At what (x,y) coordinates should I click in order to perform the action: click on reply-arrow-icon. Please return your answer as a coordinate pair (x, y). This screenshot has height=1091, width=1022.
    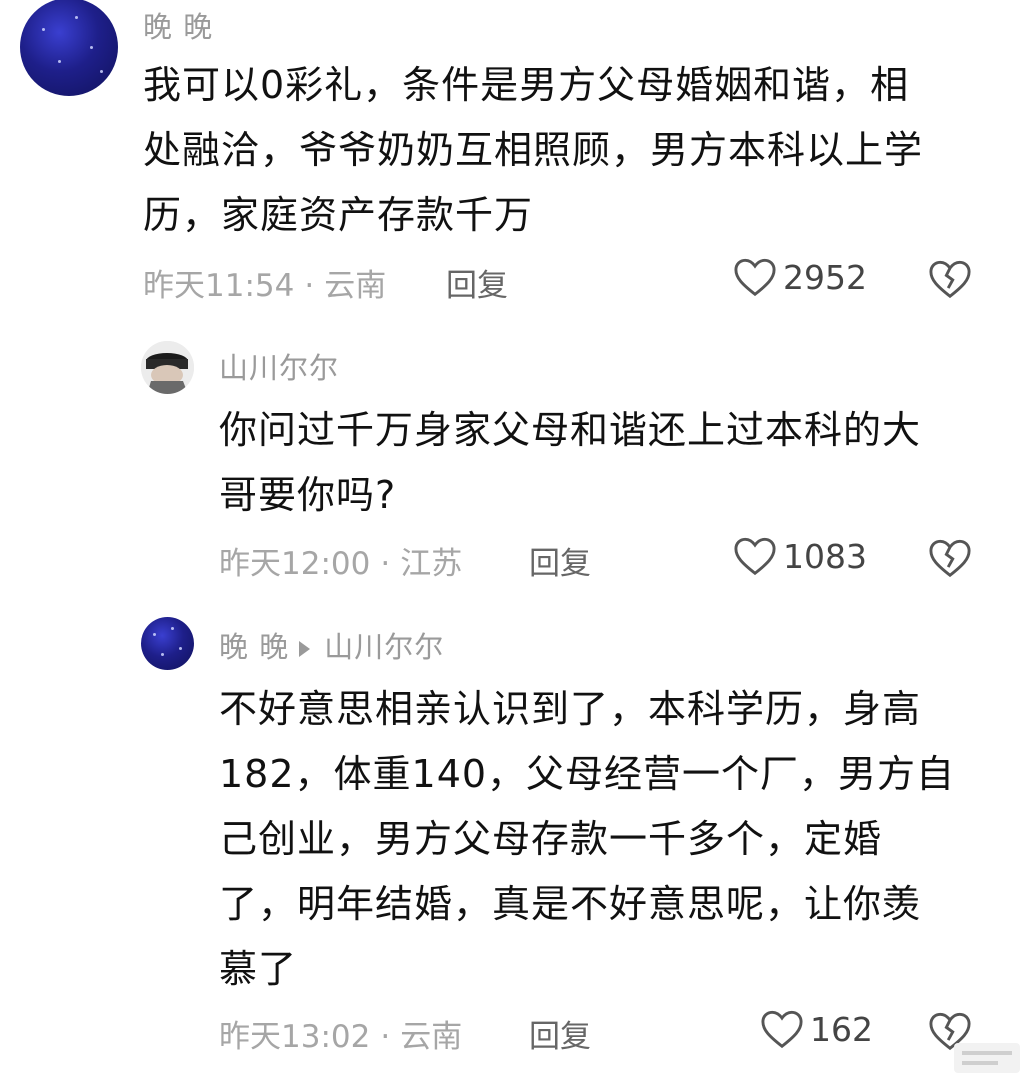
    Looking at the image, I should click on (305, 649).